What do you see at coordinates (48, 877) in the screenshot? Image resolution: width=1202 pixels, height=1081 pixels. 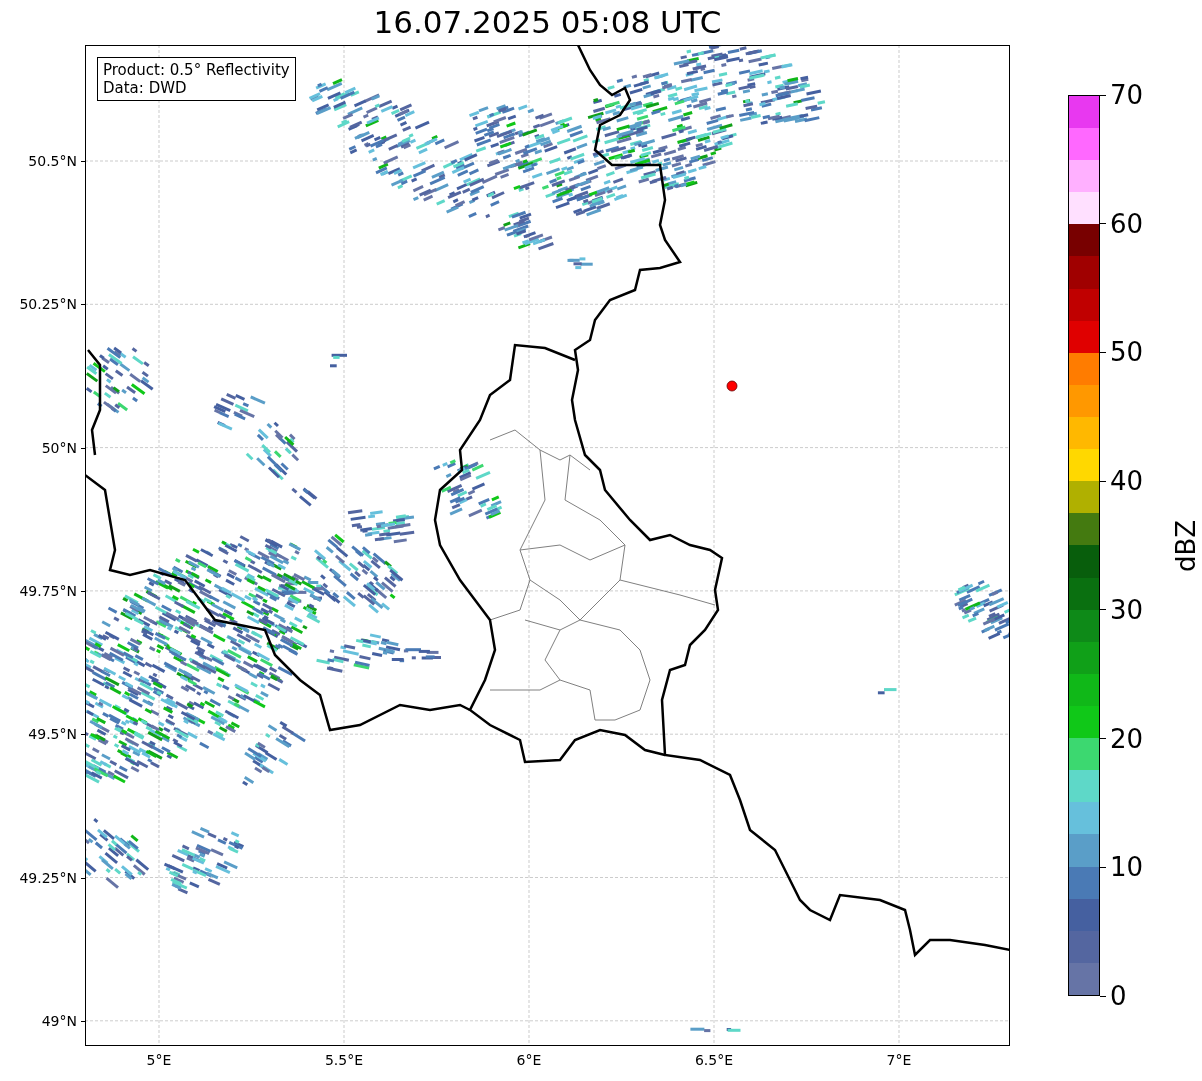 I see `latitude-label: 49.25°N` at bounding box center [48, 877].